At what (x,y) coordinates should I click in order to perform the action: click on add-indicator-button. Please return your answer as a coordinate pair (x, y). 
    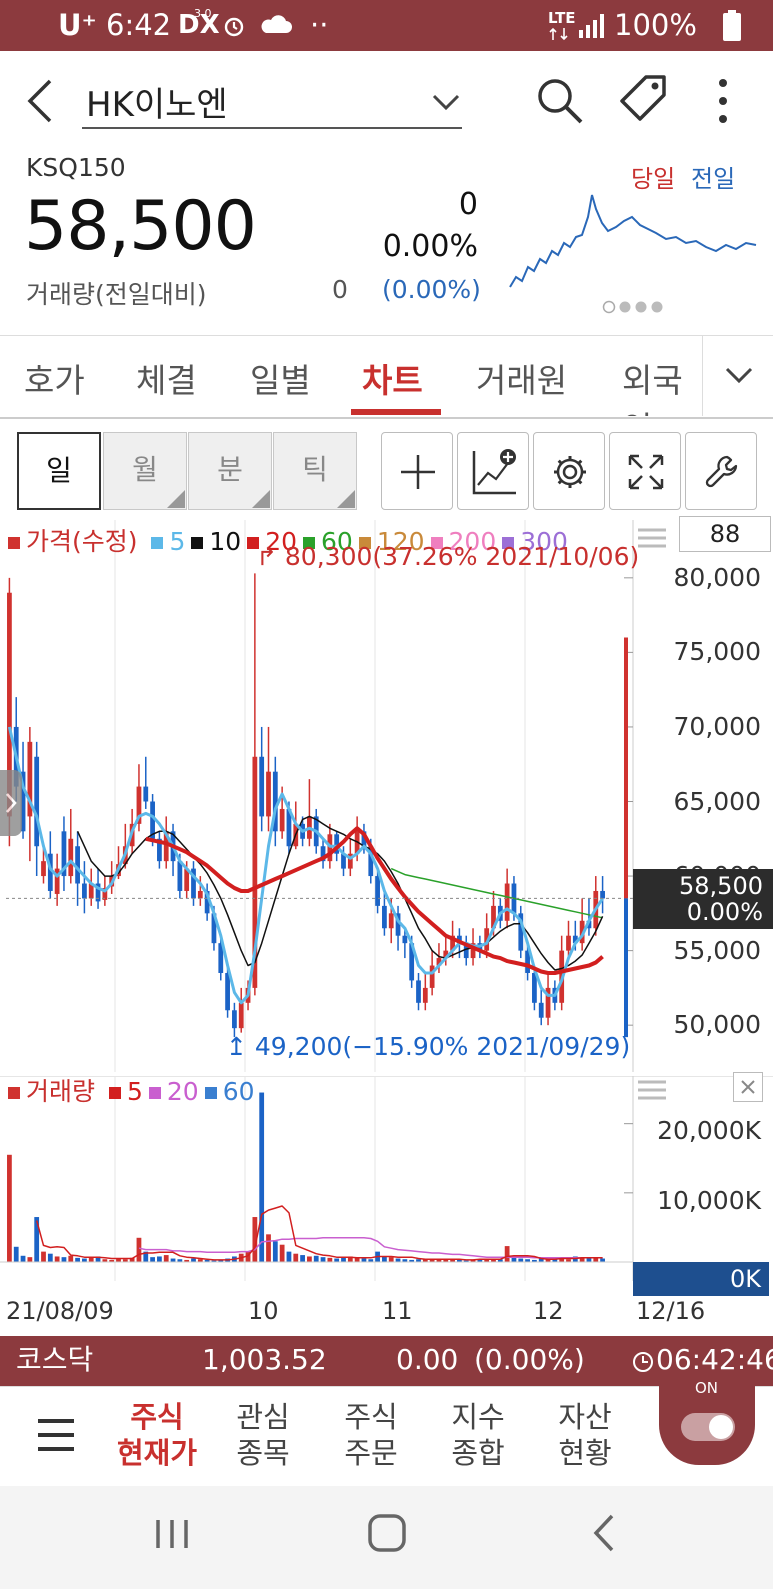
    Looking at the image, I should click on (493, 471).